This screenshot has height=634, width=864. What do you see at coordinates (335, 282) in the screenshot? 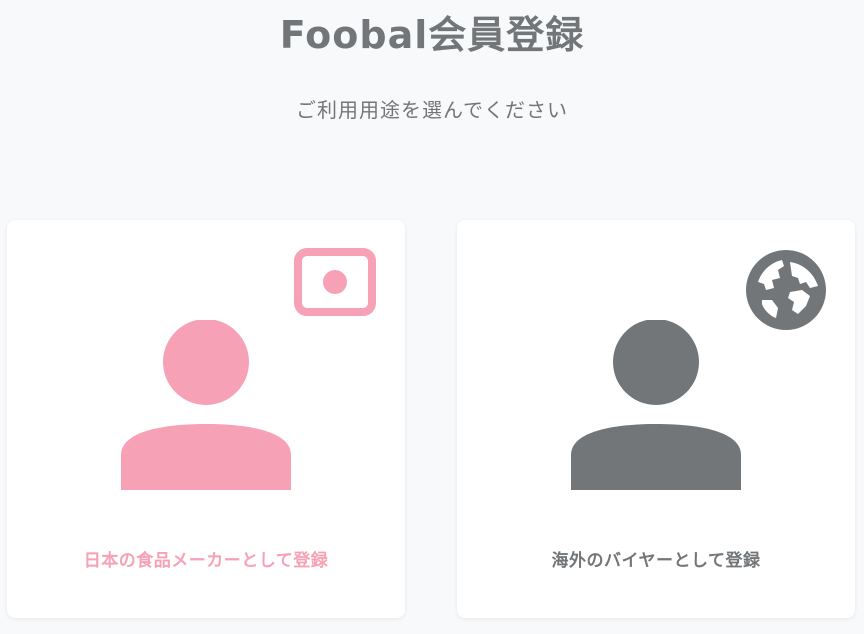
I see `japan-flag-icon` at bounding box center [335, 282].